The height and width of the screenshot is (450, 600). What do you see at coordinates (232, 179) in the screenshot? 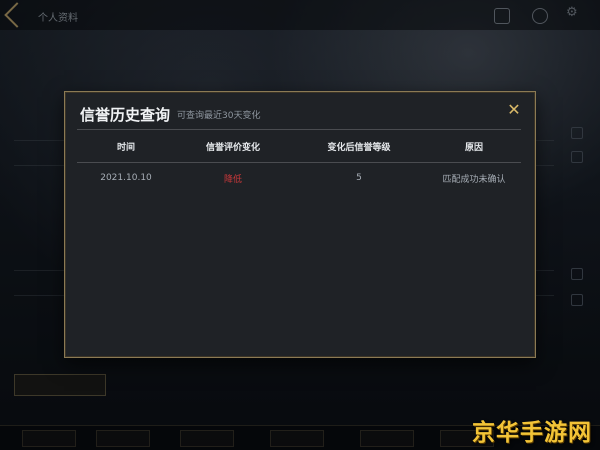
I see `cell-change: 降低` at bounding box center [232, 179].